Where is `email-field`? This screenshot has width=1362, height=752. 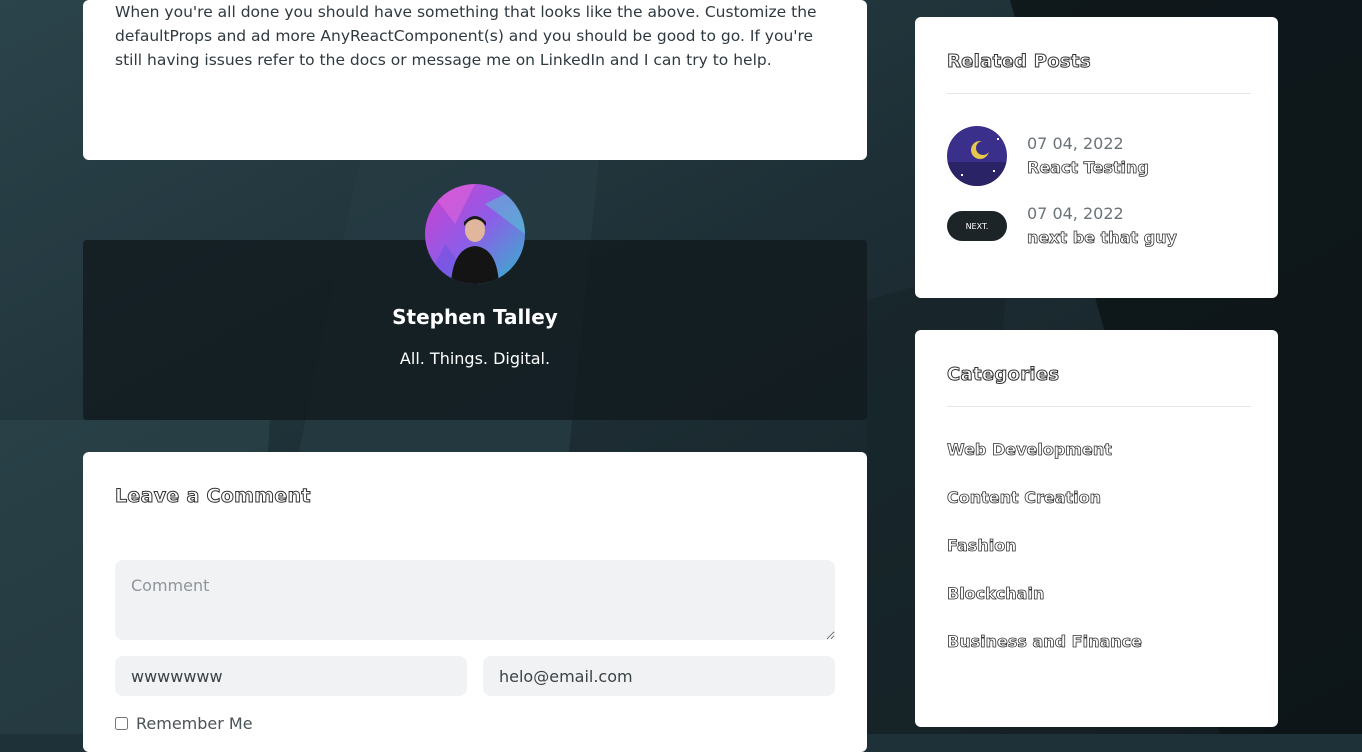
email-field is located at coordinates (659, 676).